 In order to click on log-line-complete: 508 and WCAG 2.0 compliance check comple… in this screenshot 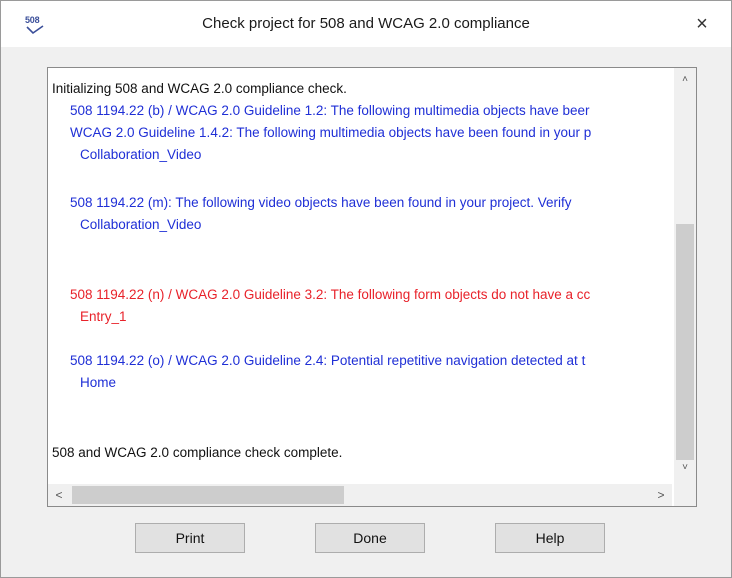, I will do `click(197, 452)`.